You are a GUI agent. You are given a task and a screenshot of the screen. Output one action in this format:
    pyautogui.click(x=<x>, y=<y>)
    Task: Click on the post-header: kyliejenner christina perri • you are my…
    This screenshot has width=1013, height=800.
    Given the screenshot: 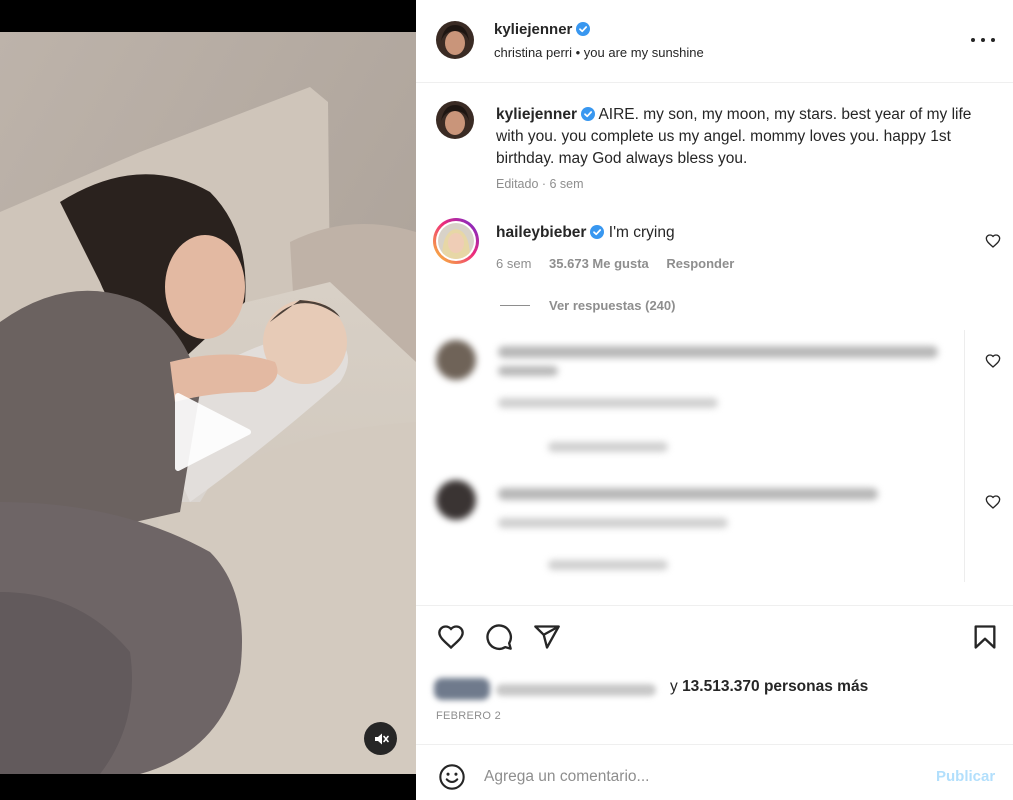 What is the action you would take?
    pyautogui.click(x=714, y=41)
    